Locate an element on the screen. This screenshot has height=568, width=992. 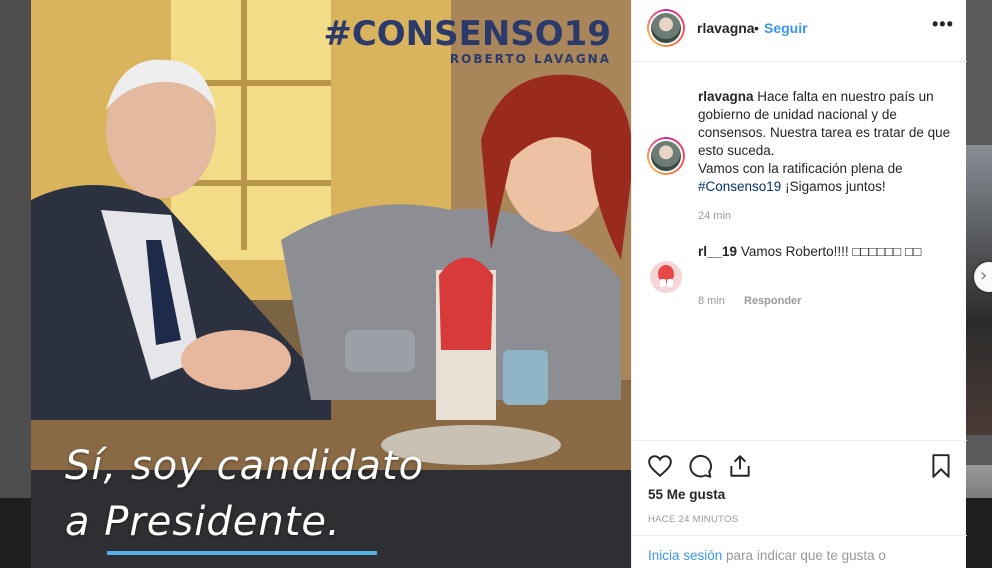
brand-hashtag: #CONSENSO19 is located at coordinates (467, 34).